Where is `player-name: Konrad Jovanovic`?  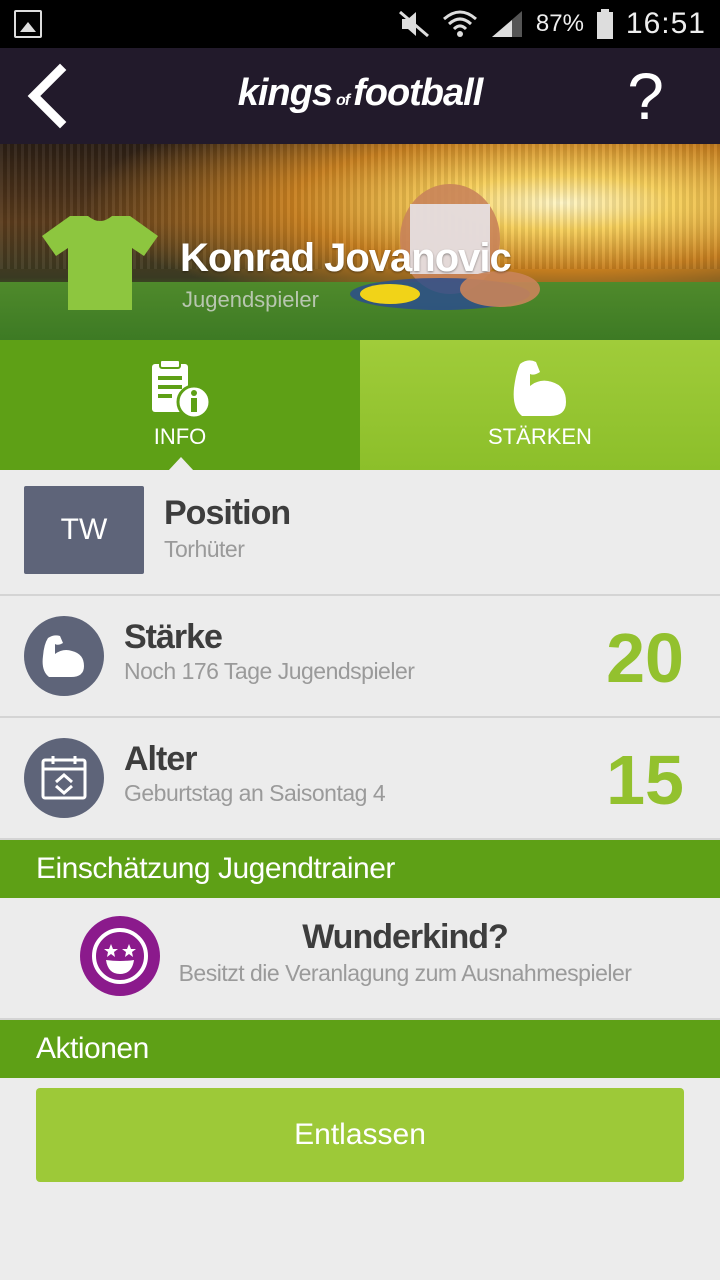 player-name: Konrad Jovanovic is located at coordinates (346, 258).